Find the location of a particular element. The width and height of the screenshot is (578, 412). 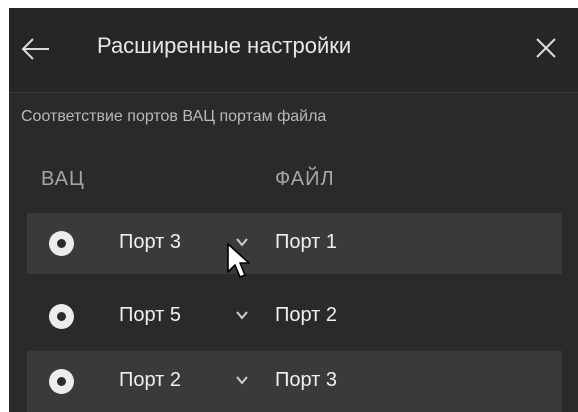

column-header-file: ФАЙЛ is located at coordinates (305, 179).